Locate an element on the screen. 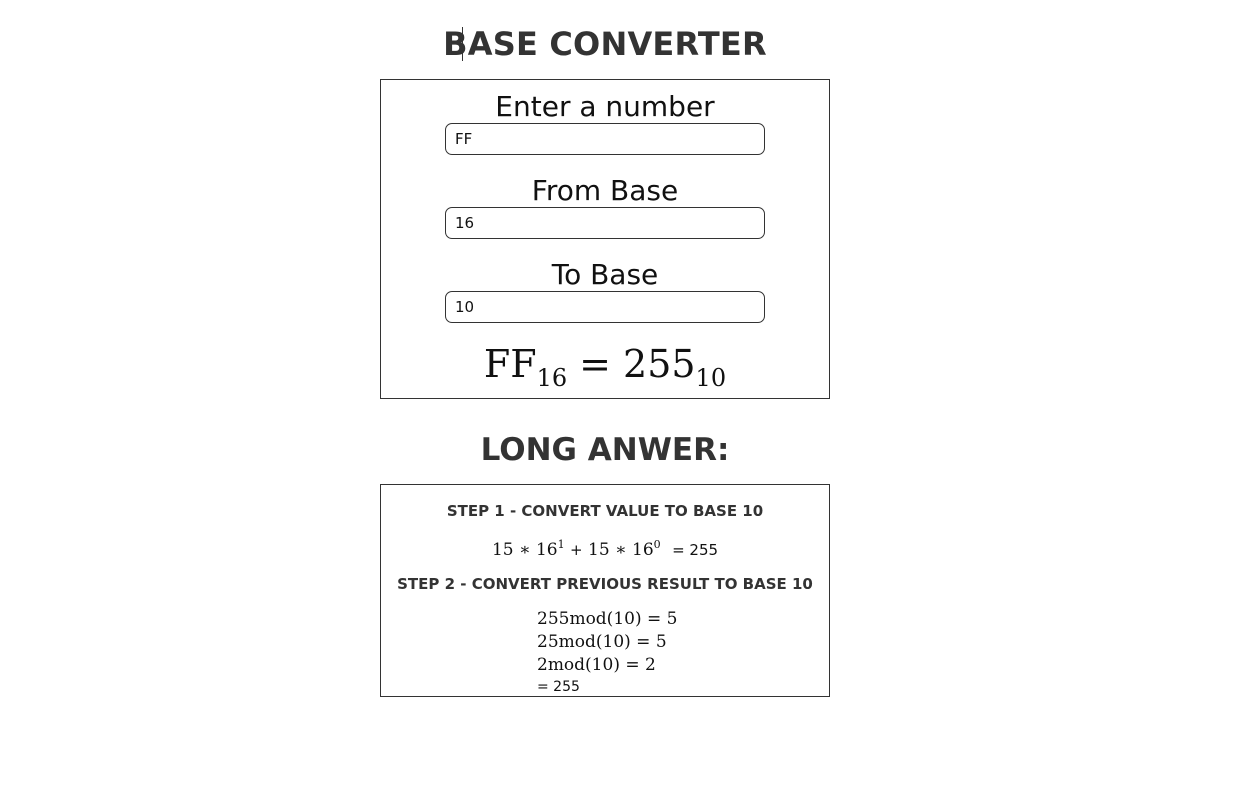 The height and width of the screenshot is (806, 1240). number-label: Enter a number is located at coordinates (605, 106).